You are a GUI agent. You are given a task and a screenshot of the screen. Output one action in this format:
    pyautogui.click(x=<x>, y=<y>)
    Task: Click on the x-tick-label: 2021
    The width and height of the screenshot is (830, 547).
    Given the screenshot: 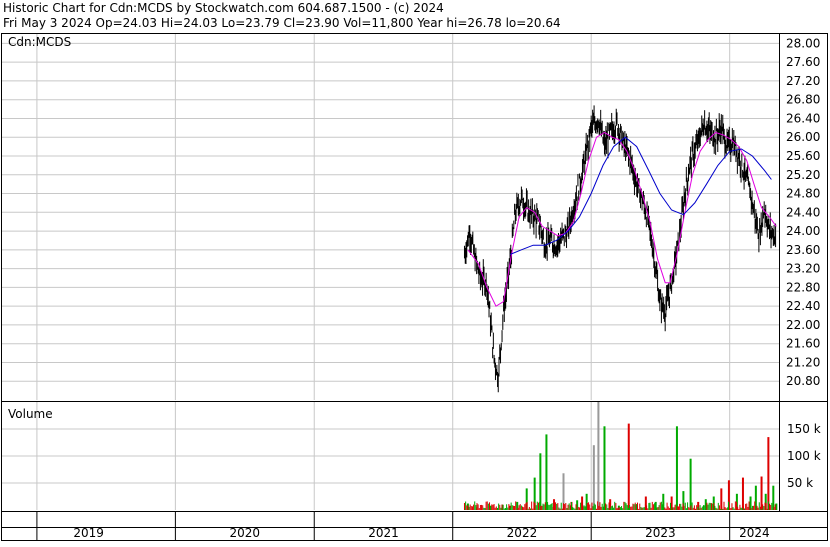 What is the action you would take?
    pyautogui.click(x=383, y=533)
    